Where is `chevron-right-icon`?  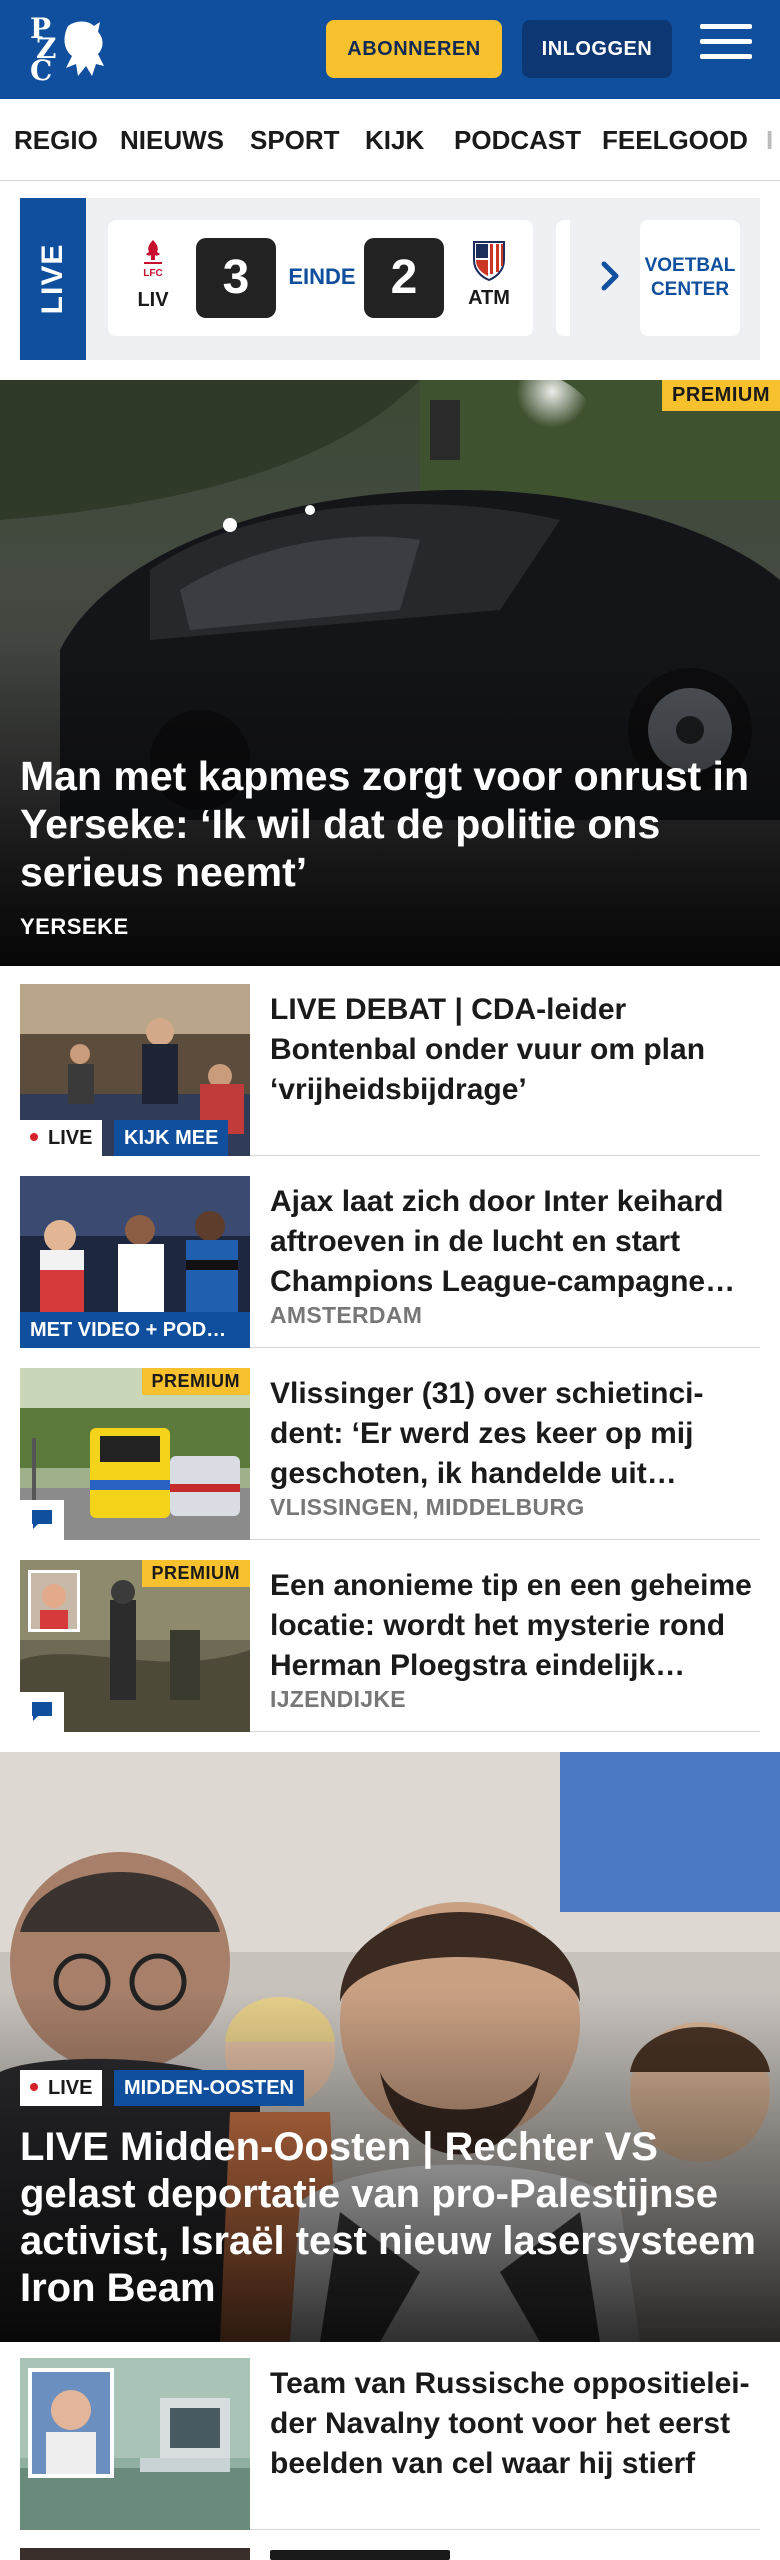 chevron-right-icon is located at coordinates (610, 276).